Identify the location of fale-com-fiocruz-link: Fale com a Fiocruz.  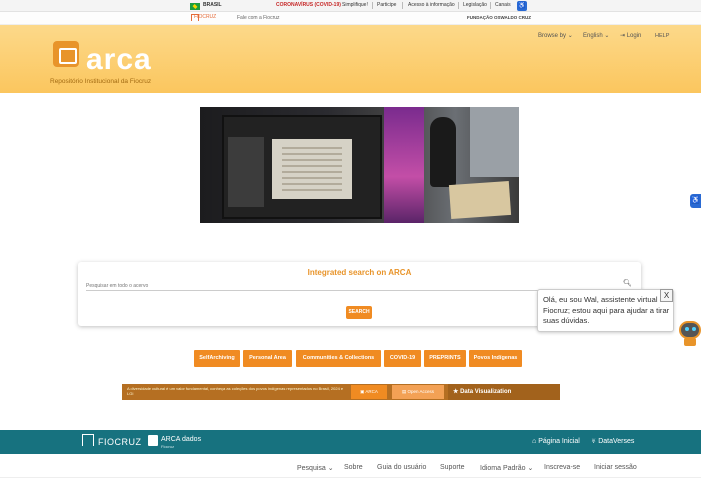
(258, 18).